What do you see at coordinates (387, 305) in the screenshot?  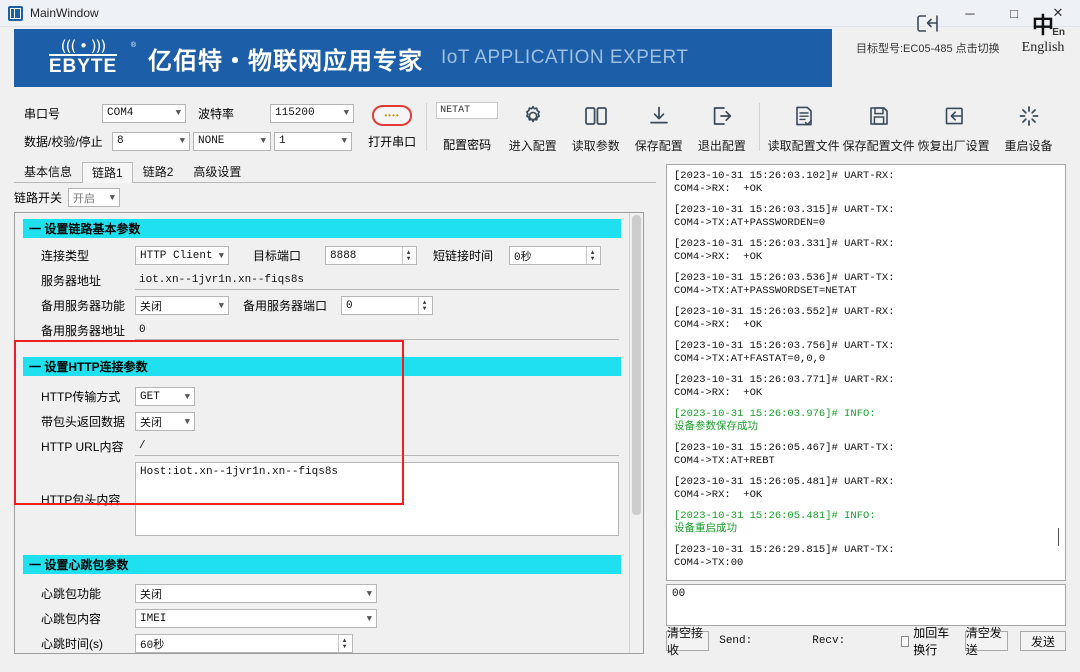 I see `backup-port-input: 0 ▲ ▼` at bounding box center [387, 305].